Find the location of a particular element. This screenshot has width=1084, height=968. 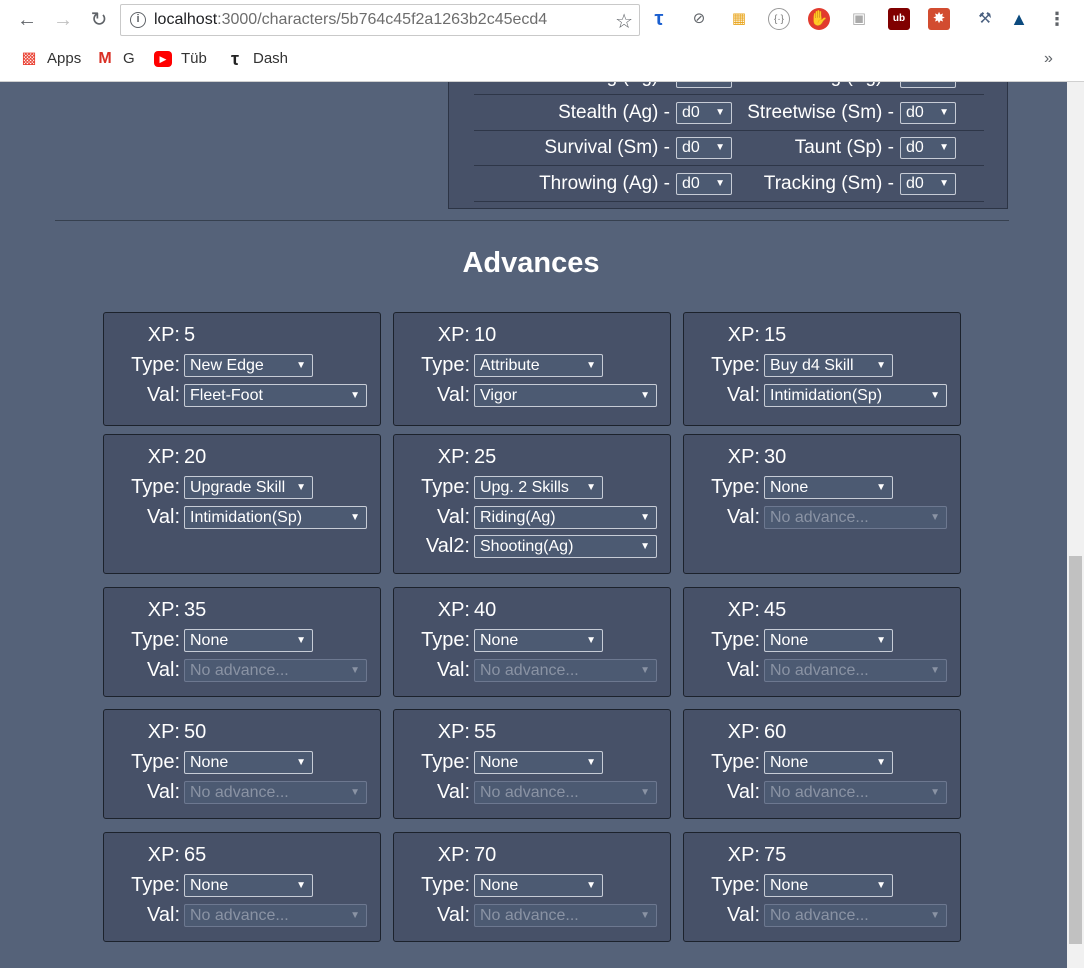

bookmark-apps: ▩ Apps is located at coordinates (50, 58).